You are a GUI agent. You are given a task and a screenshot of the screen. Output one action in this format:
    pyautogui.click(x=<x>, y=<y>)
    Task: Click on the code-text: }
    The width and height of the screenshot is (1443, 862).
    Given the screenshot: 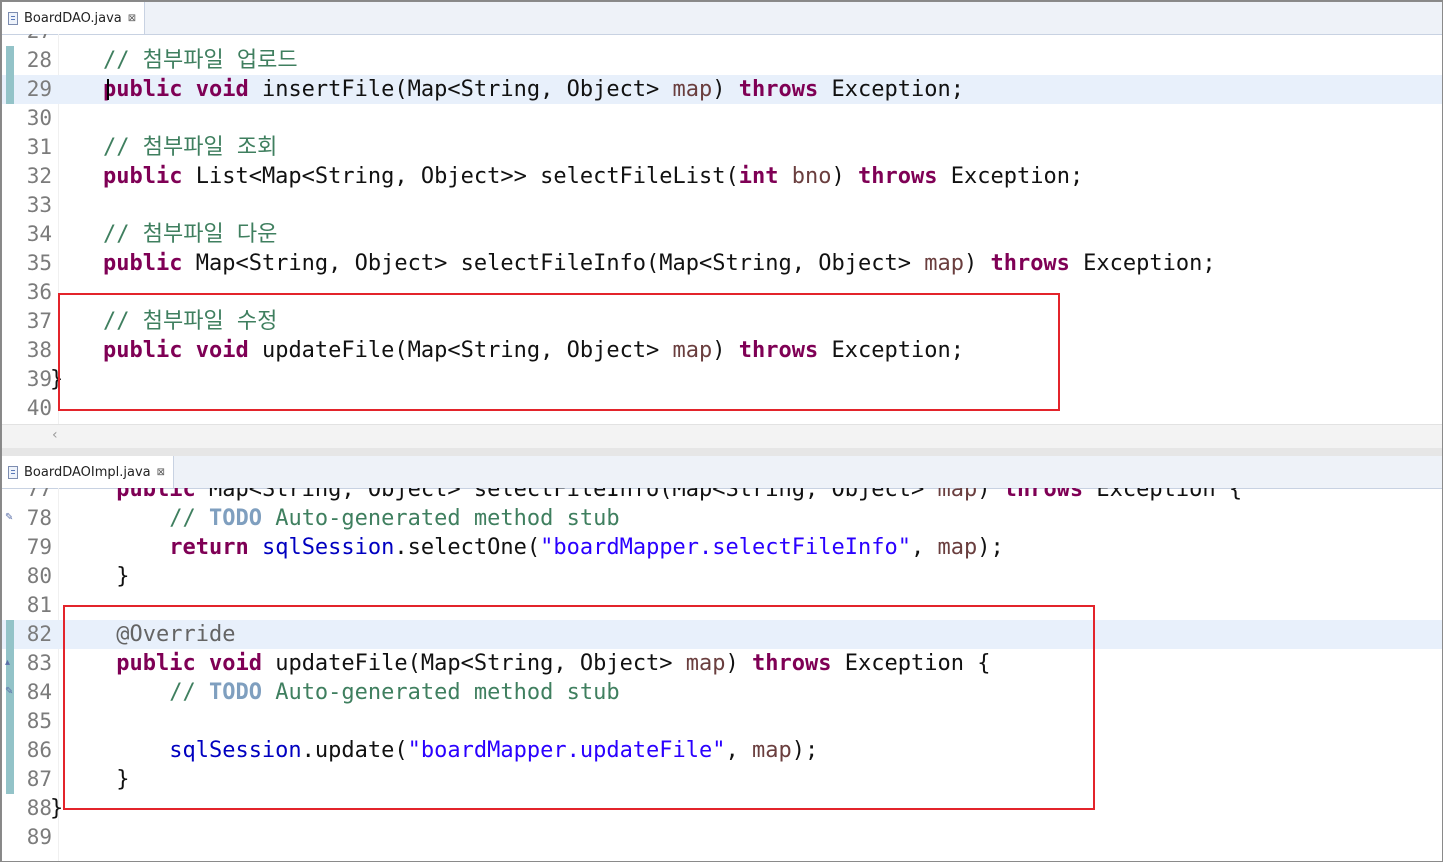 What is the action you would take?
    pyautogui.click(x=56, y=808)
    